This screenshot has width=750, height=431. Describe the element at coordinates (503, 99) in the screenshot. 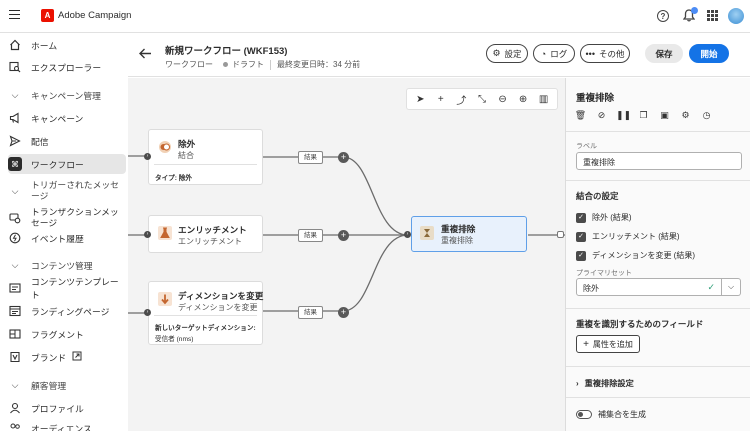

I see `zoom-out-icon: ⊖` at that location.